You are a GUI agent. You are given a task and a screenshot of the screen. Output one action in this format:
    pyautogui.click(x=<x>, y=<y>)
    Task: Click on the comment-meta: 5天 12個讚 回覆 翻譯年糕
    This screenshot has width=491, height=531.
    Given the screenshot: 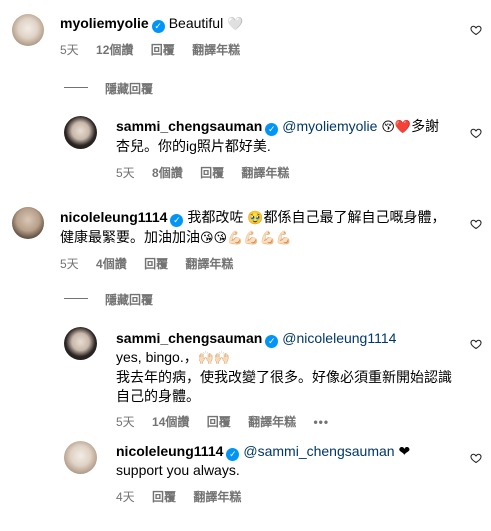 What is the action you would take?
    pyautogui.click(x=157, y=49)
    